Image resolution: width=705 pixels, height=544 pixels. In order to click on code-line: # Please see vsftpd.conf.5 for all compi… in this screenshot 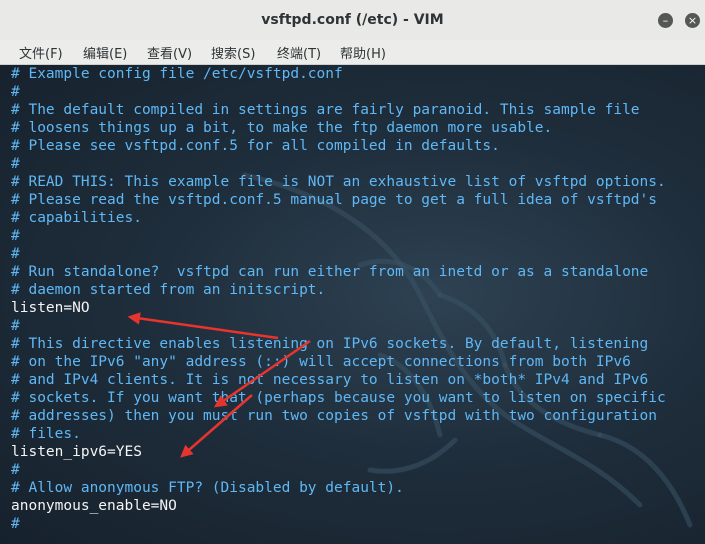, I will do `click(255, 146)`.